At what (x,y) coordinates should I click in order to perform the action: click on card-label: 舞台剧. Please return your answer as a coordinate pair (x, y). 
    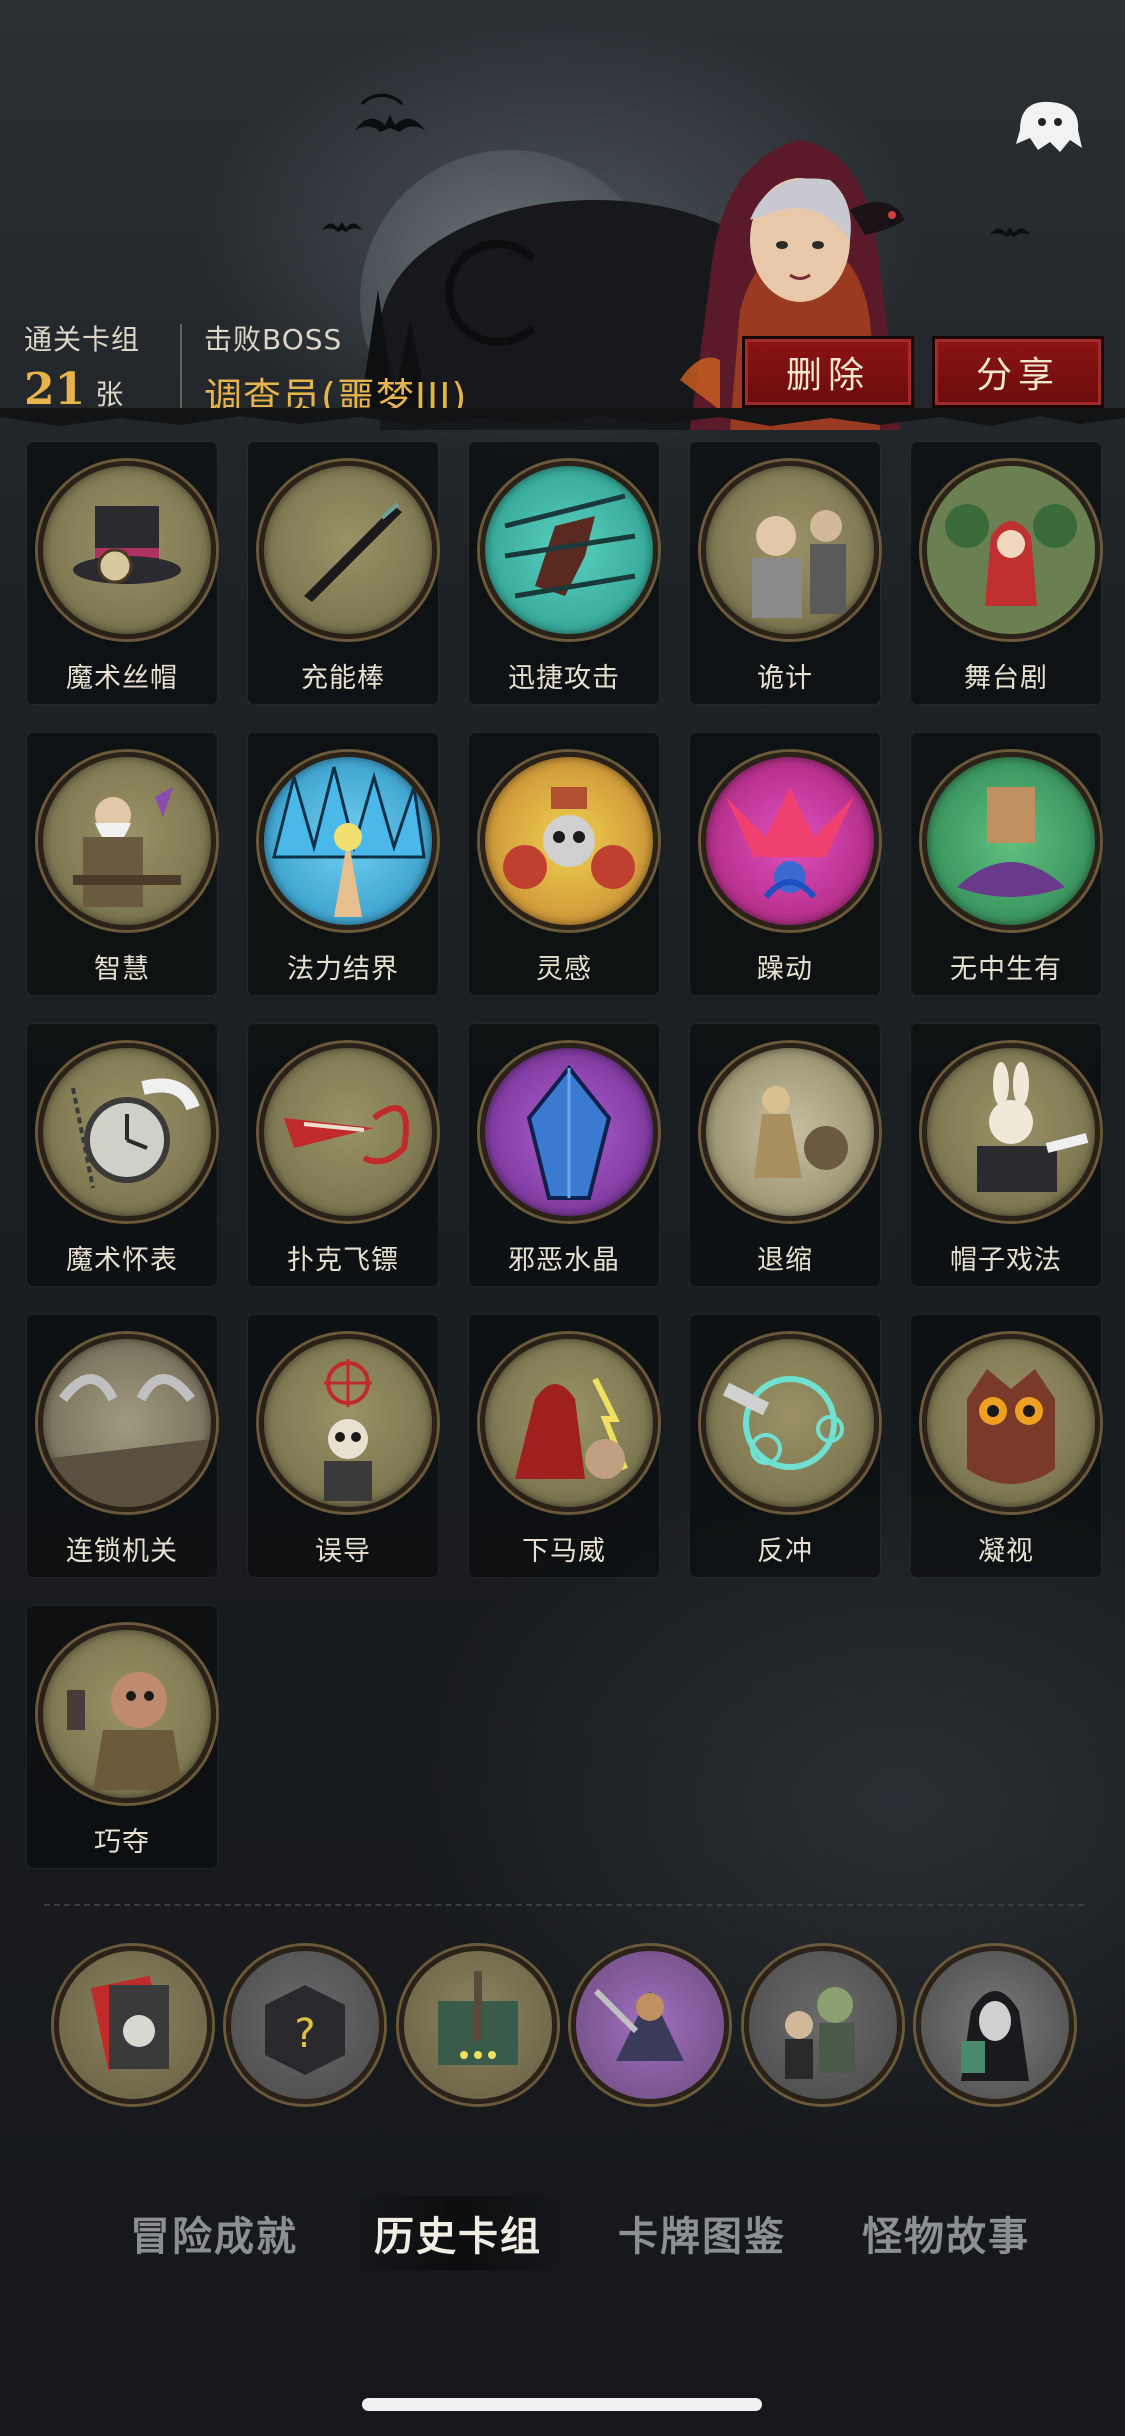
    Looking at the image, I should click on (1006, 678).